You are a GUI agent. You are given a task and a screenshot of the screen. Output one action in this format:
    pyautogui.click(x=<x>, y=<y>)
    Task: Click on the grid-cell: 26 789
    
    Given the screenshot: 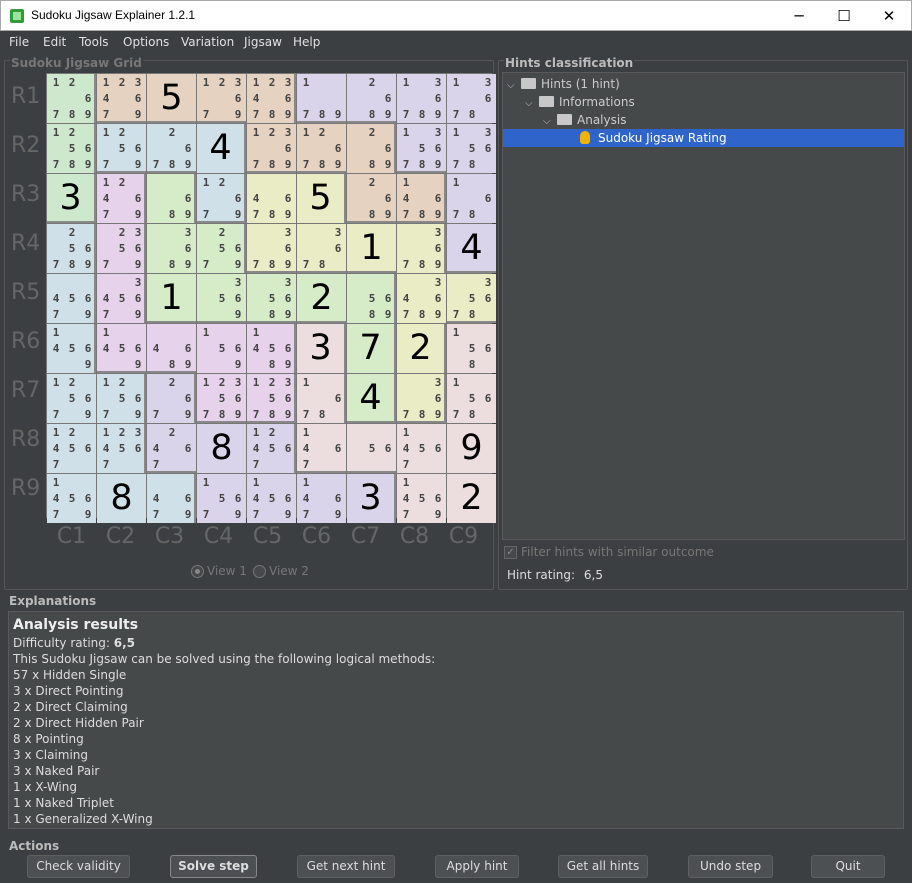 What is the action you would take?
    pyautogui.click(x=171, y=148)
    